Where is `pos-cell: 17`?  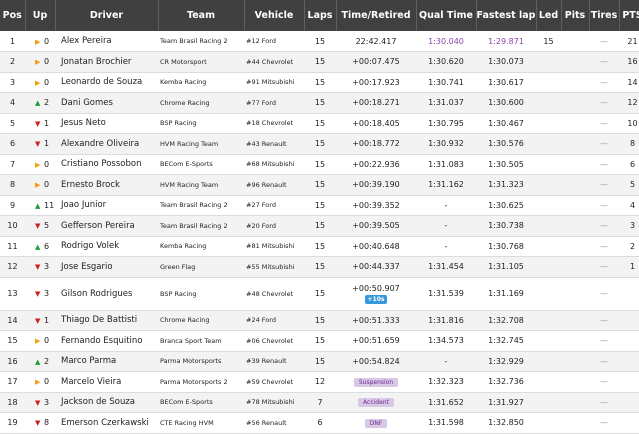
pos-cell: 17 is located at coordinates (12, 382).